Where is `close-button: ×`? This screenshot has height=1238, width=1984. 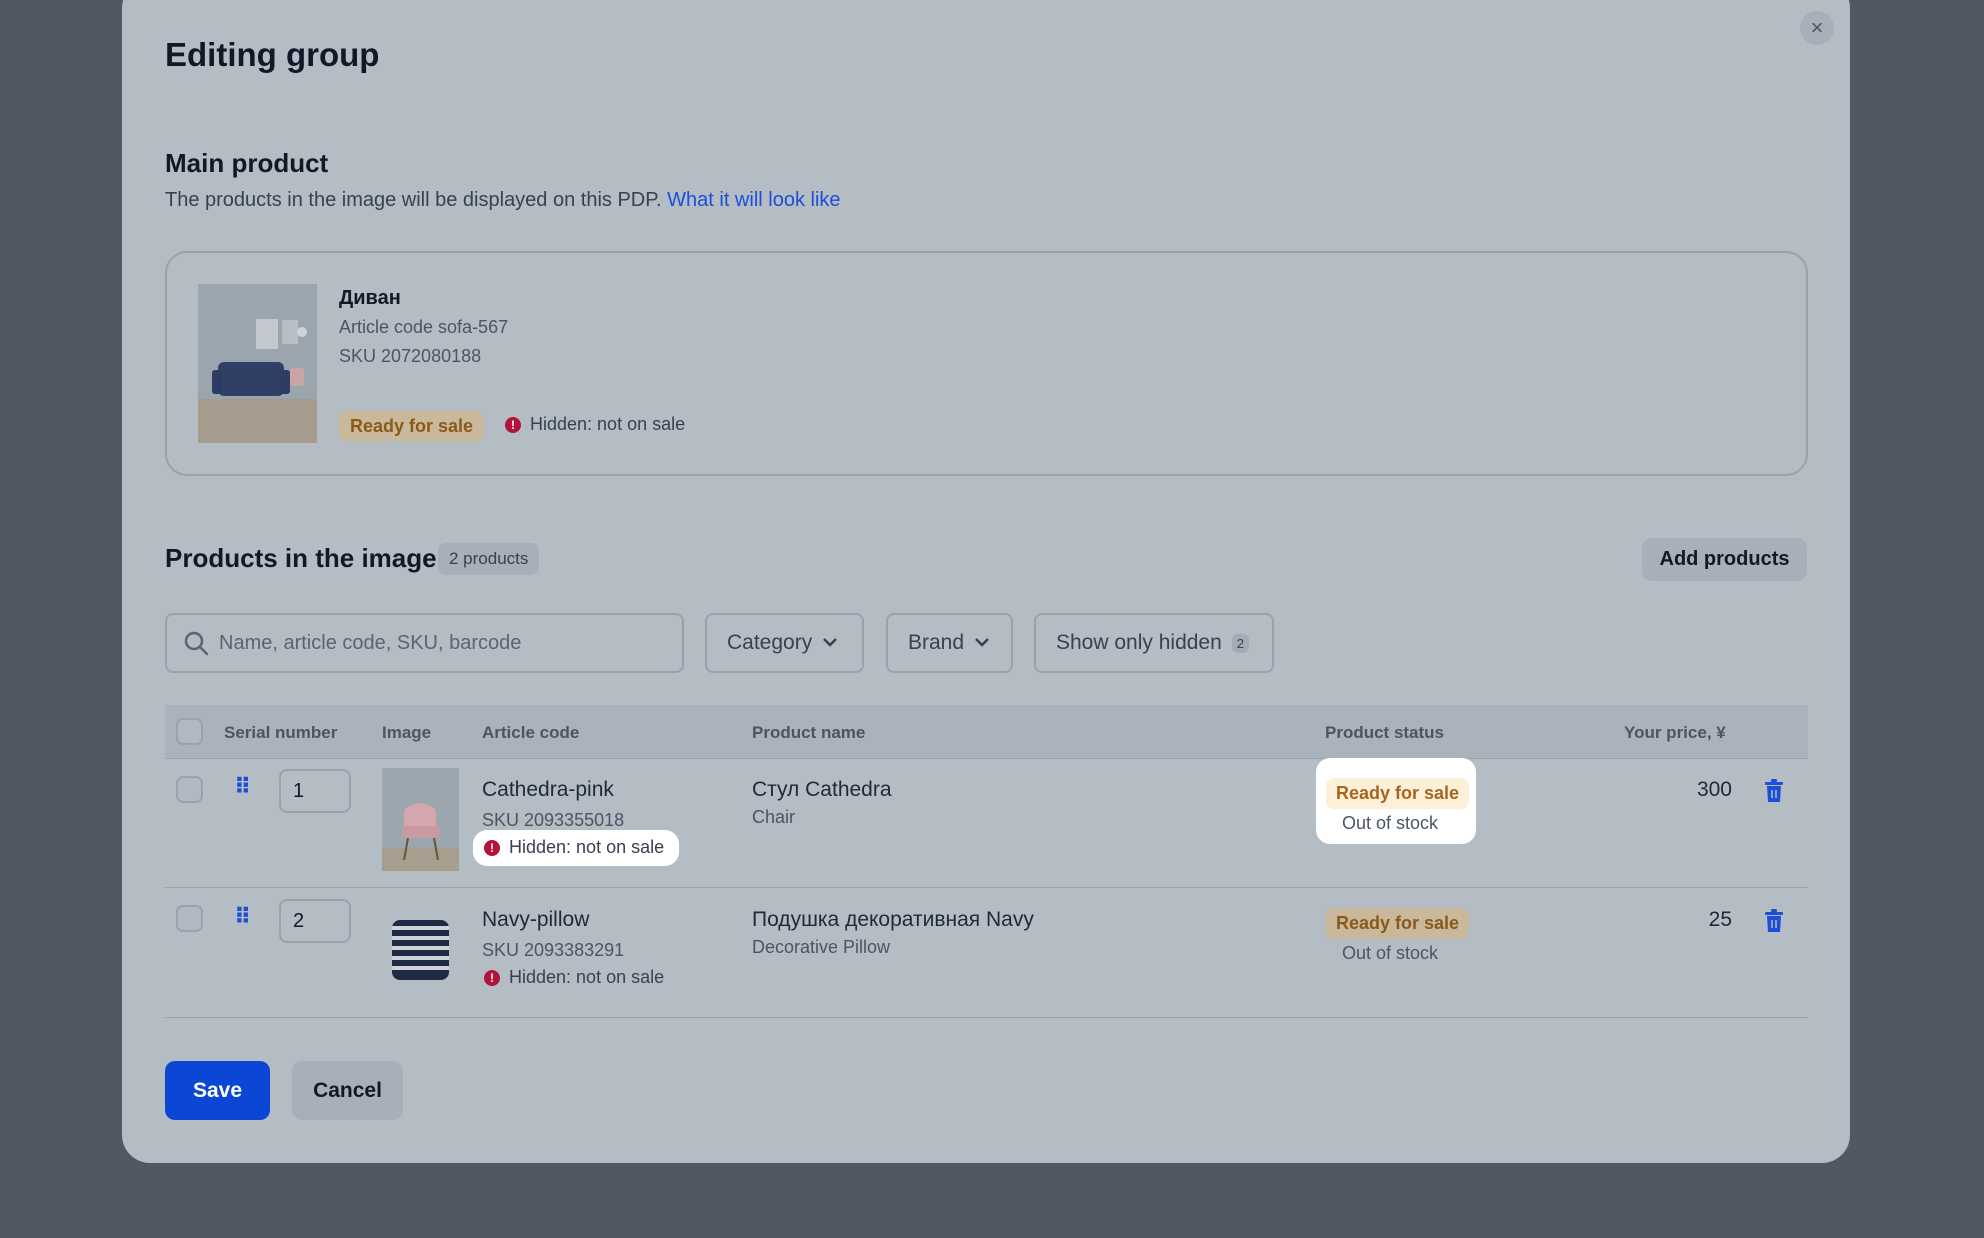
close-button: × is located at coordinates (1817, 28).